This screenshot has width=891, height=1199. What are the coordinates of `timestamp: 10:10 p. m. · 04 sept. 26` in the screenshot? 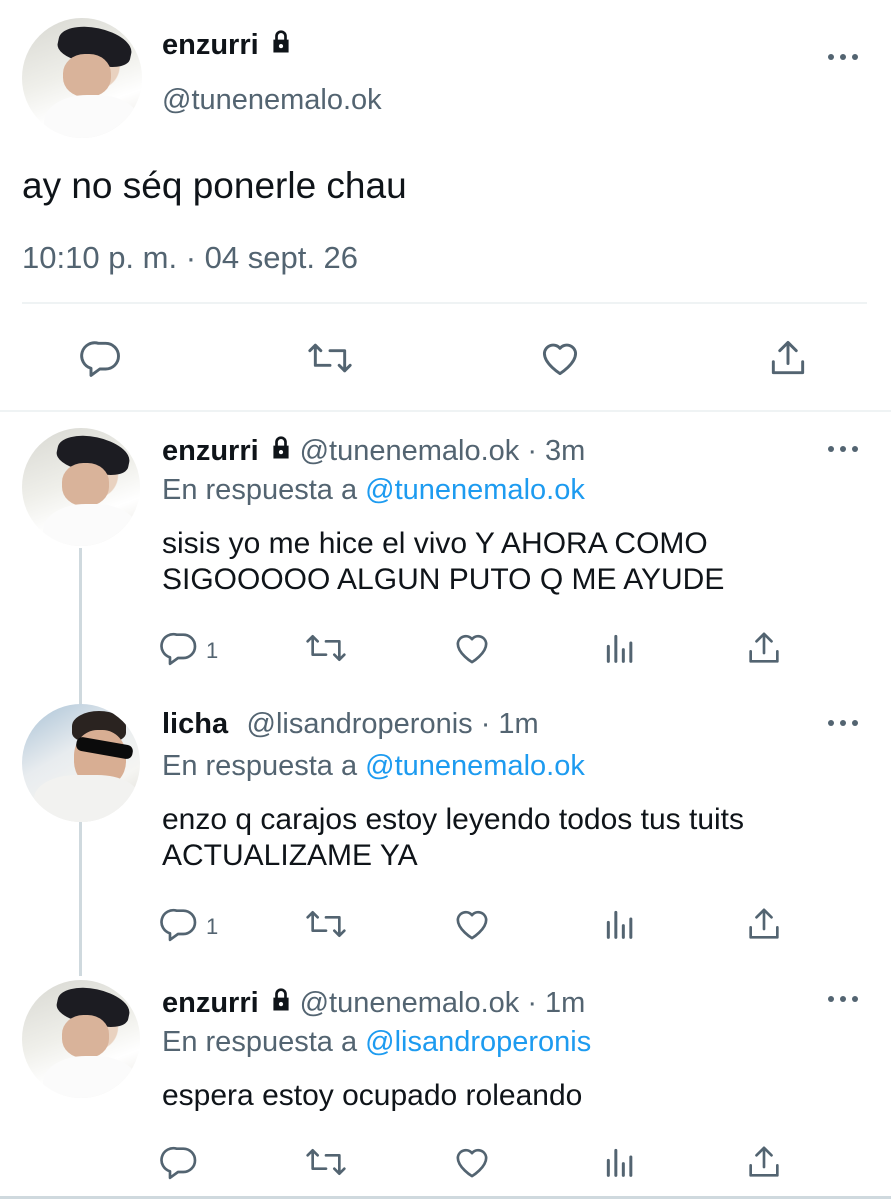 It's located at (190, 258).